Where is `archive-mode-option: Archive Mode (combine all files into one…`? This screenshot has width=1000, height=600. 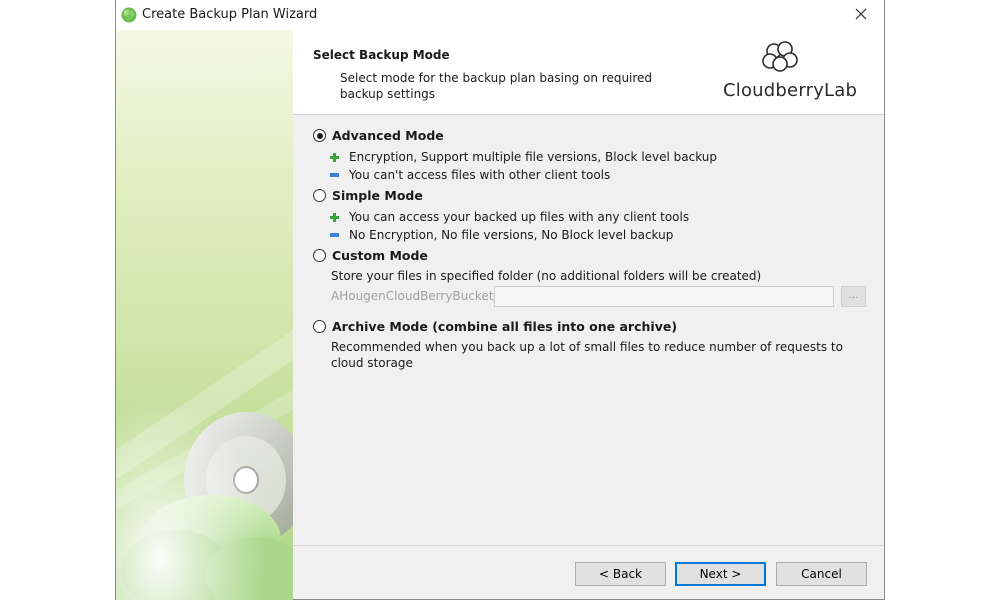
archive-mode-option: Archive Mode (combine all files into one… is located at coordinates (495, 326).